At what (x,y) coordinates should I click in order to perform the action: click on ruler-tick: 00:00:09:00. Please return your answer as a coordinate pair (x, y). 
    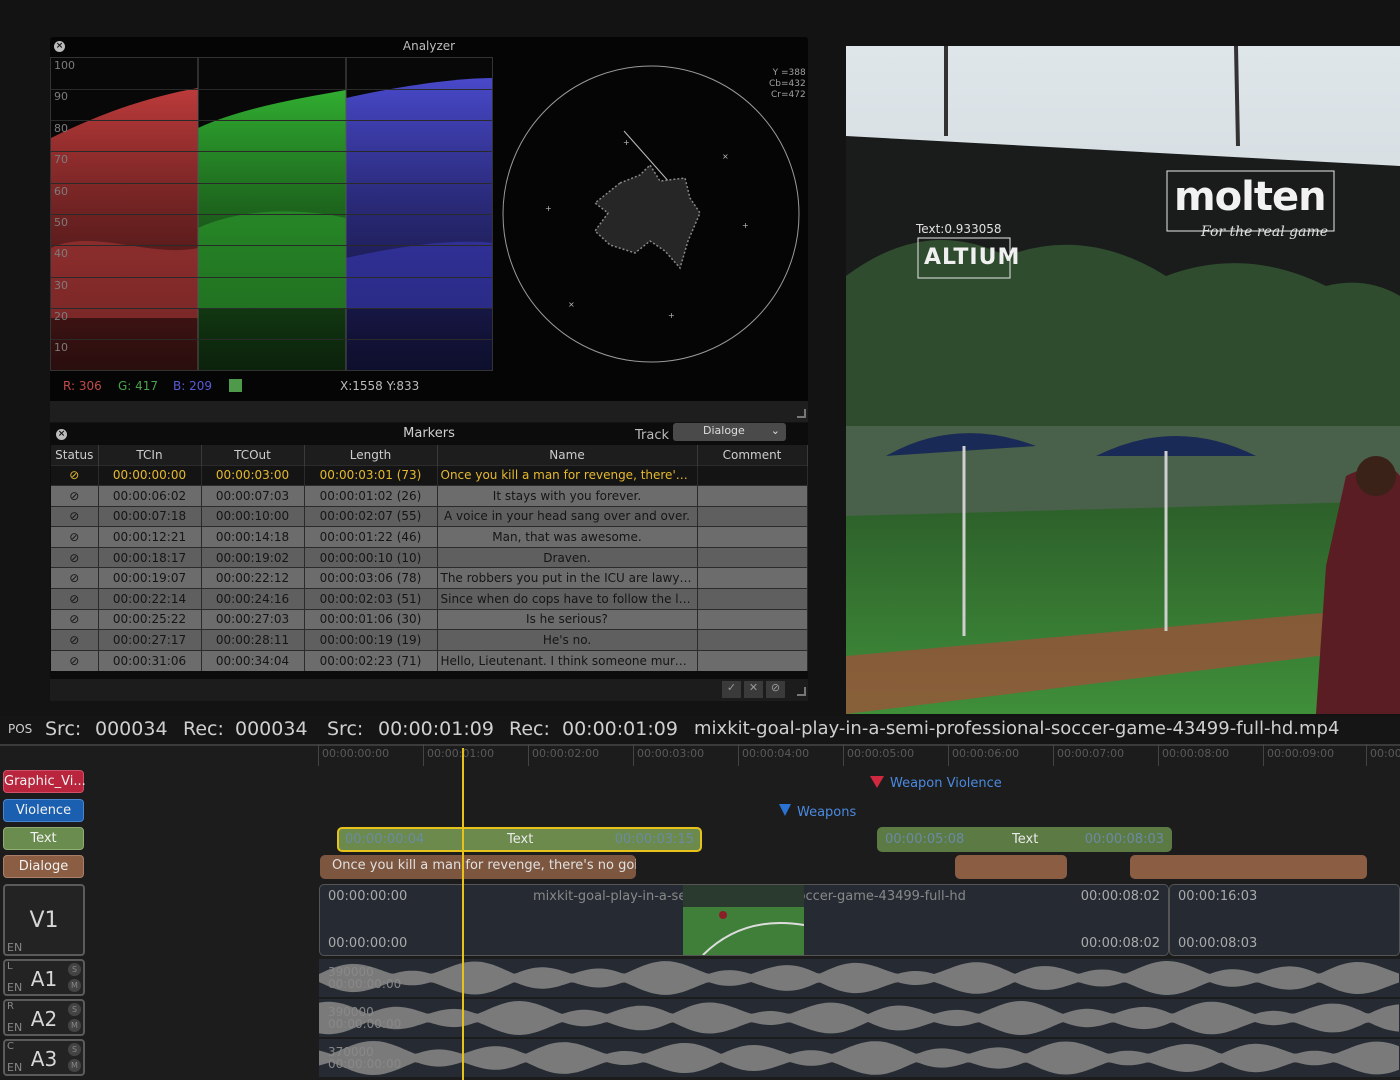
    Looking at the image, I should click on (1298, 755).